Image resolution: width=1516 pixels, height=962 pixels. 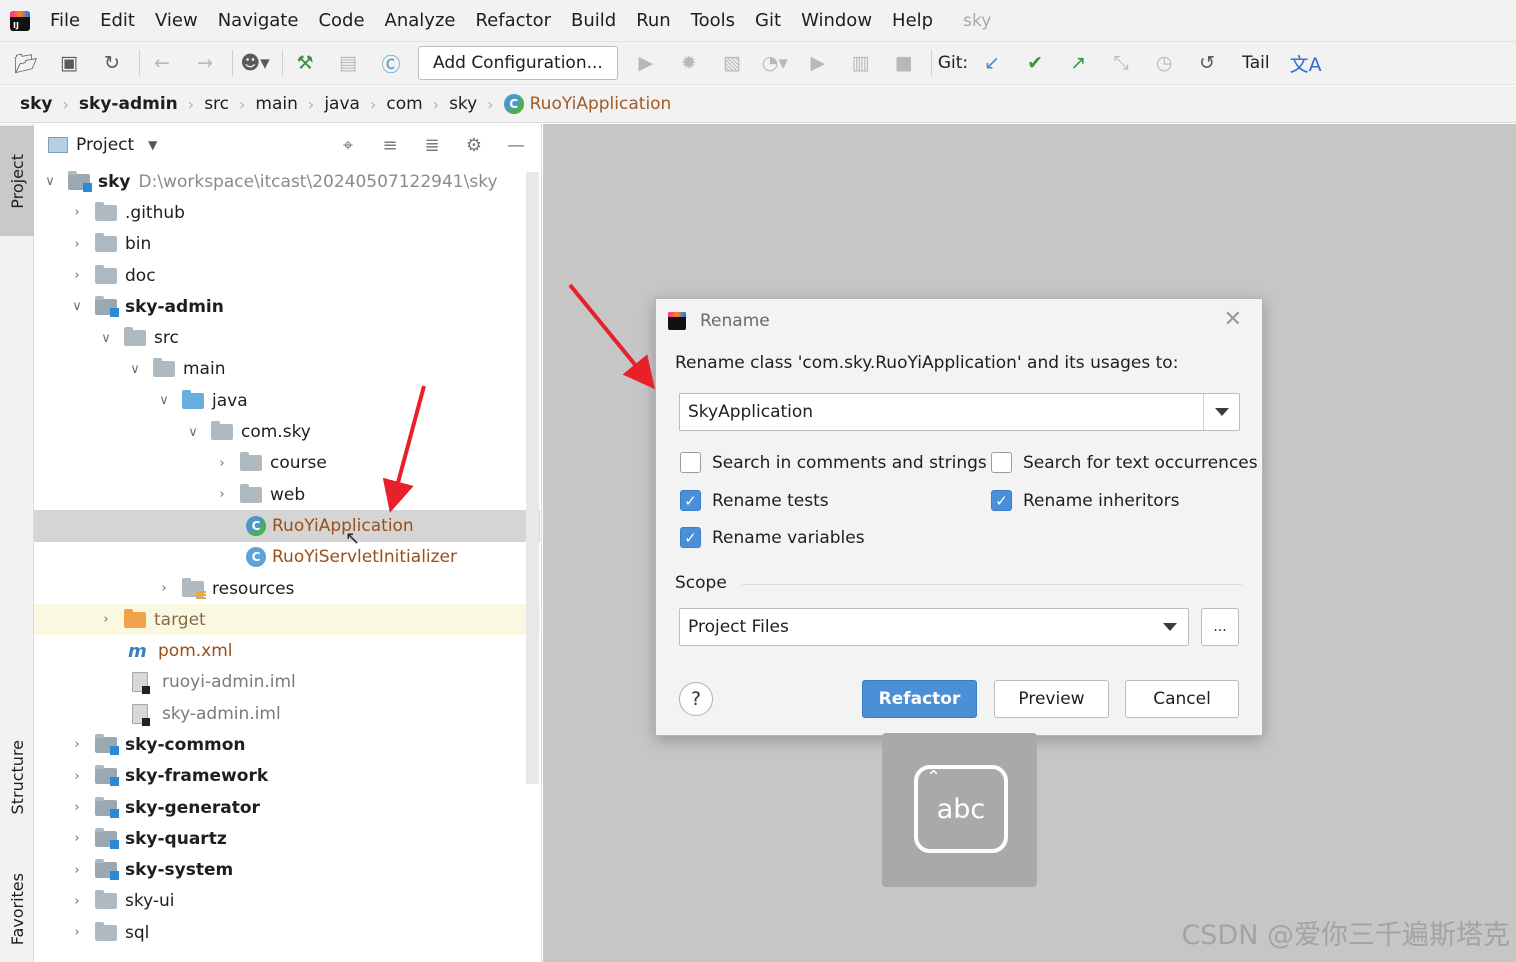 What do you see at coordinates (775, 63) in the screenshot?
I see `profile-icon: ◔▾` at bounding box center [775, 63].